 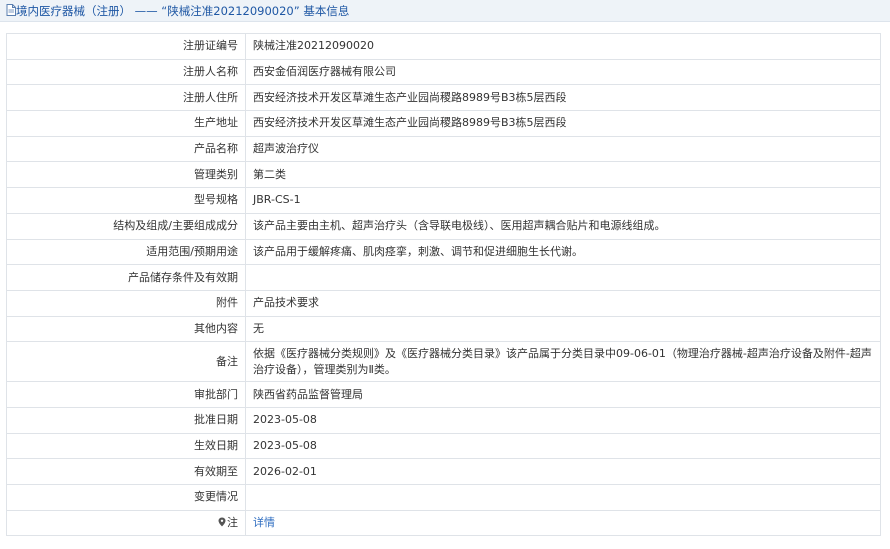 I want to click on row-label: 注册证编号, so click(x=126, y=46).